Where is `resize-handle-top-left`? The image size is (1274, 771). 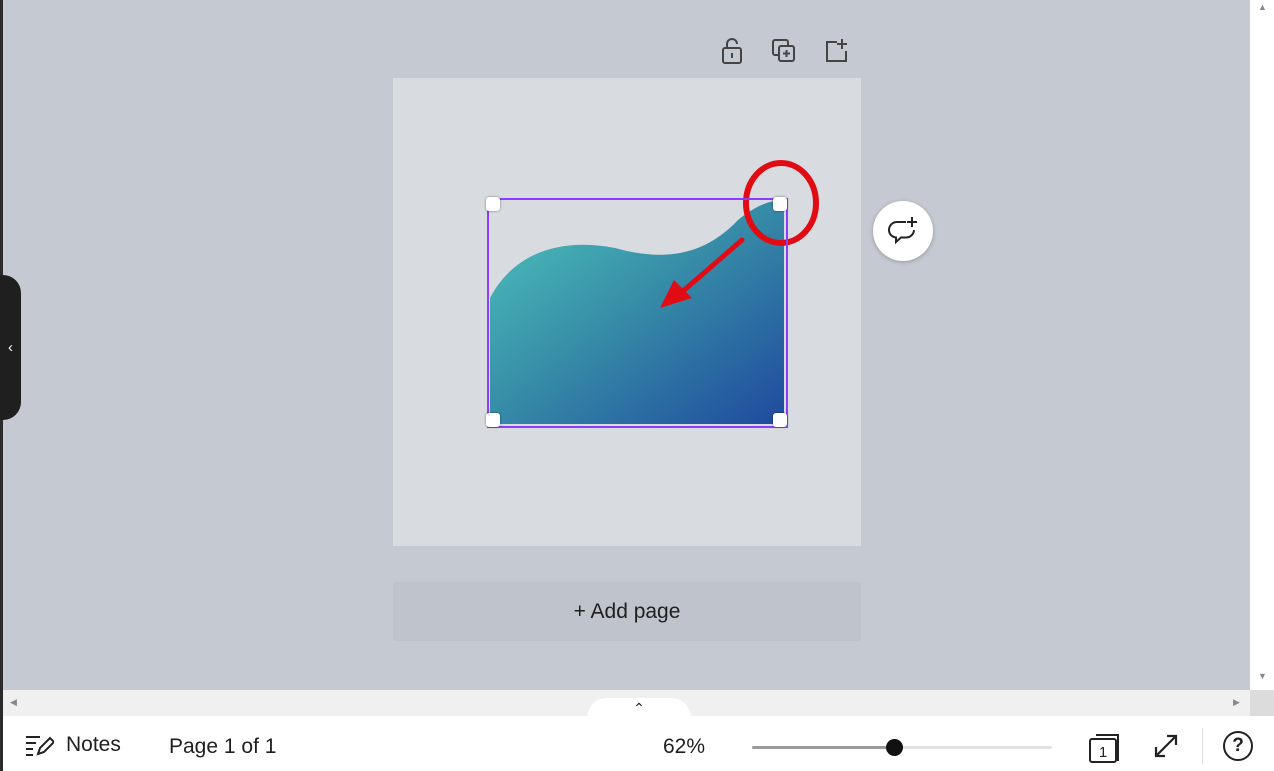 resize-handle-top-left is located at coordinates (493, 204).